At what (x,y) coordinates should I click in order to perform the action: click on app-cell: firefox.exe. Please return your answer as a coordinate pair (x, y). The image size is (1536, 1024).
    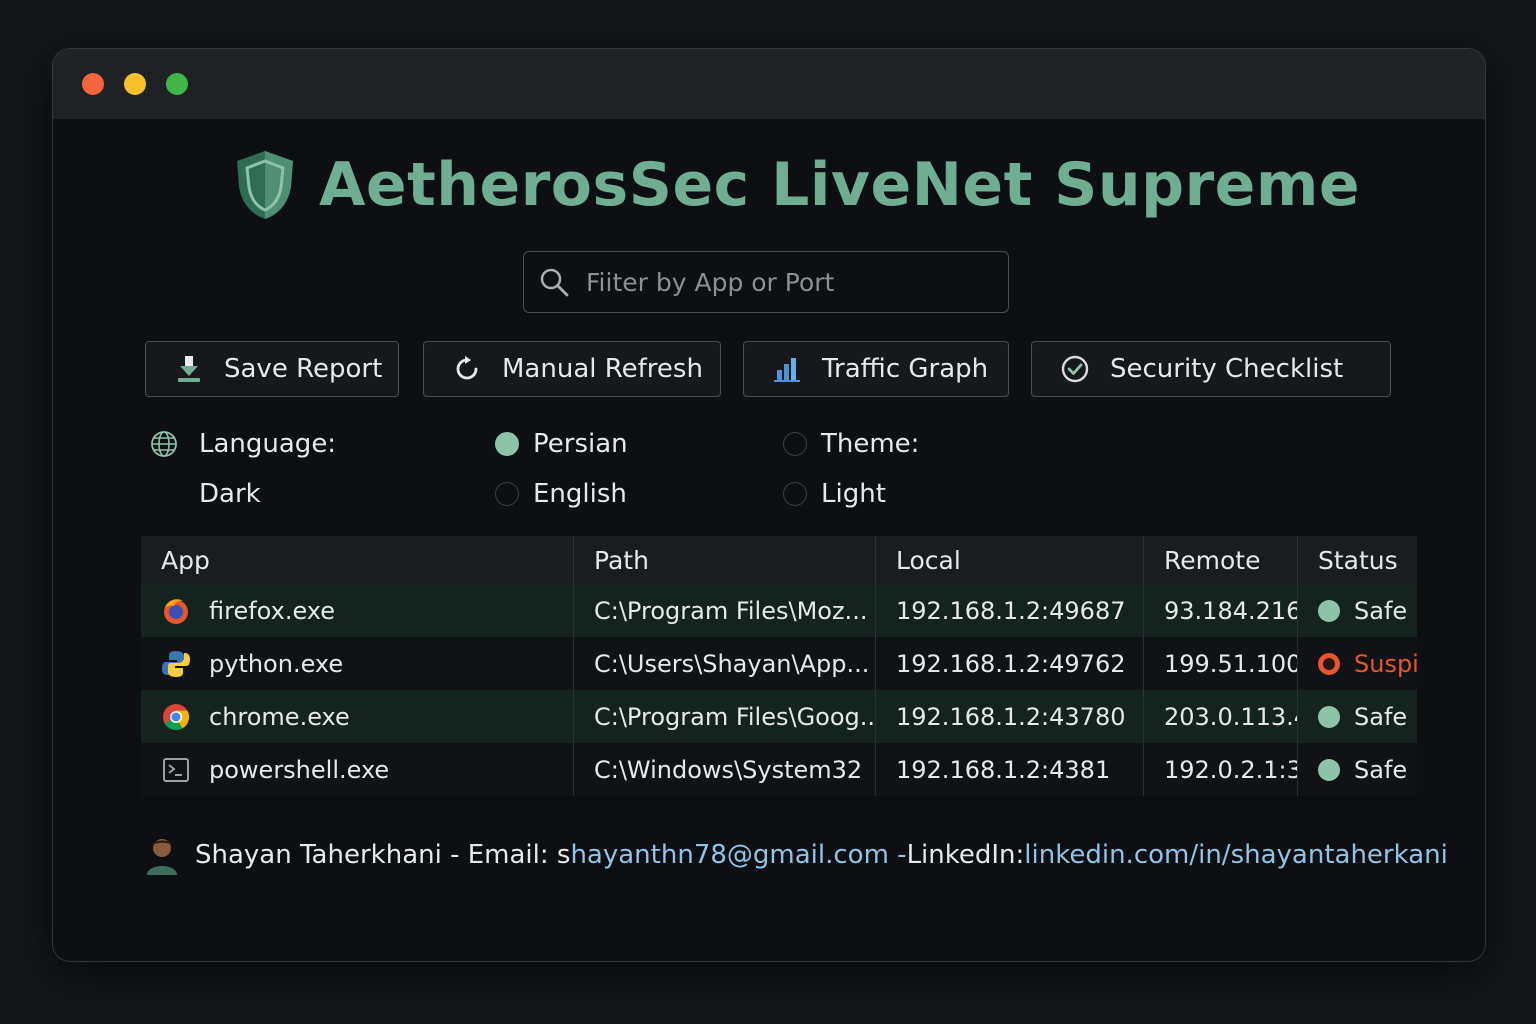
    Looking at the image, I should click on (357, 610).